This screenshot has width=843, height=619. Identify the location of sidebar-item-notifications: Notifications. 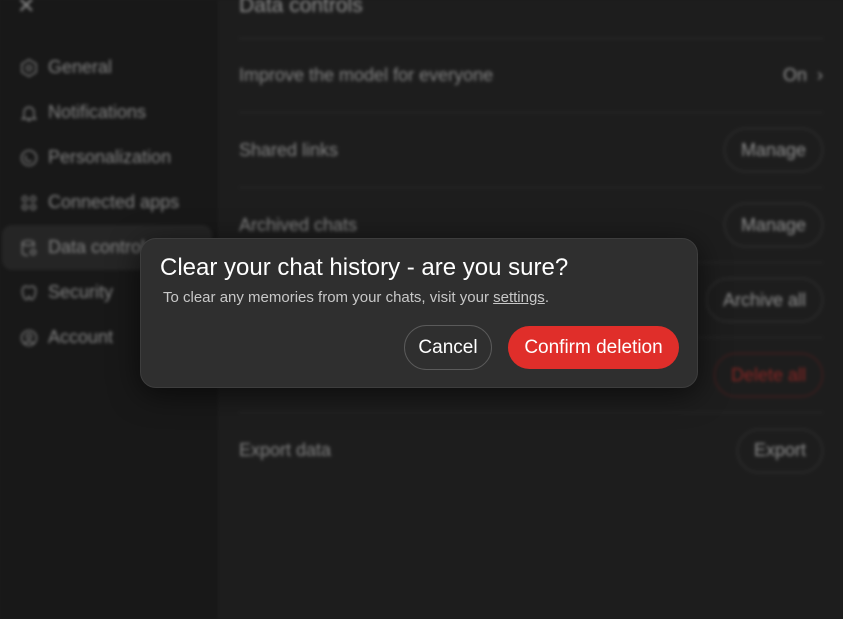
(107, 112).